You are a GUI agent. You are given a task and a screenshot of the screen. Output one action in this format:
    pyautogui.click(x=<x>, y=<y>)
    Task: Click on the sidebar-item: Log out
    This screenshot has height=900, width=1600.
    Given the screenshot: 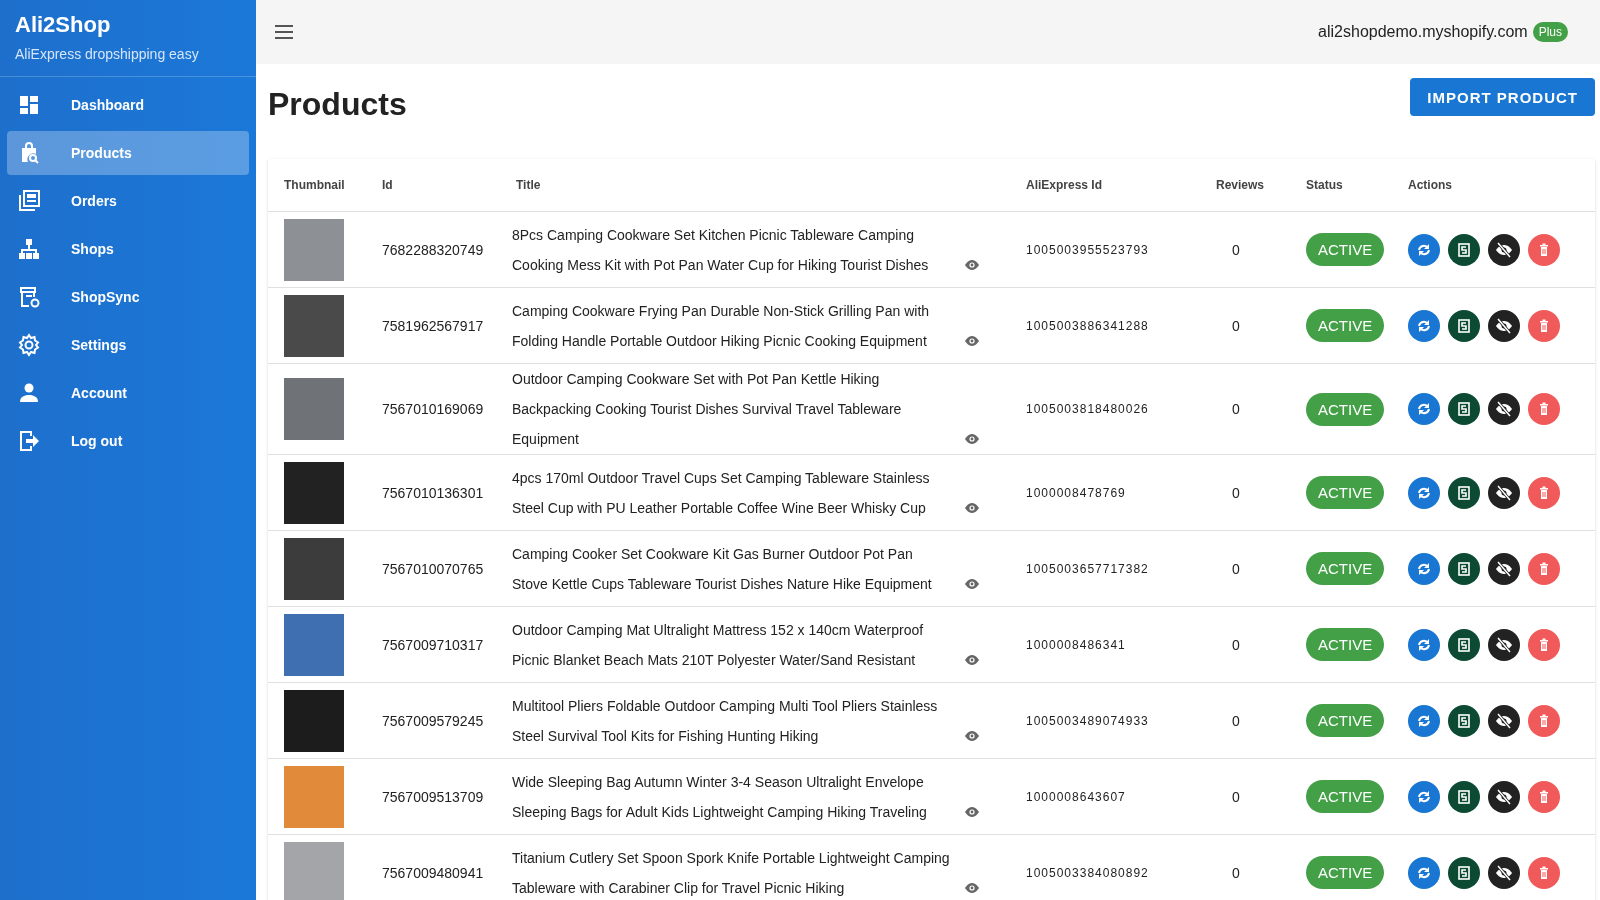 What is the action you would take?
    pyautogui.click(x=128, y=441)
    